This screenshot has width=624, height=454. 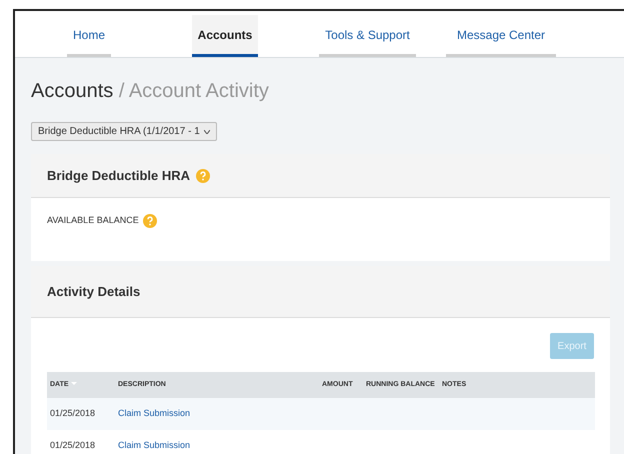 I want to click on caret-icon, so click(x=207, y=132).